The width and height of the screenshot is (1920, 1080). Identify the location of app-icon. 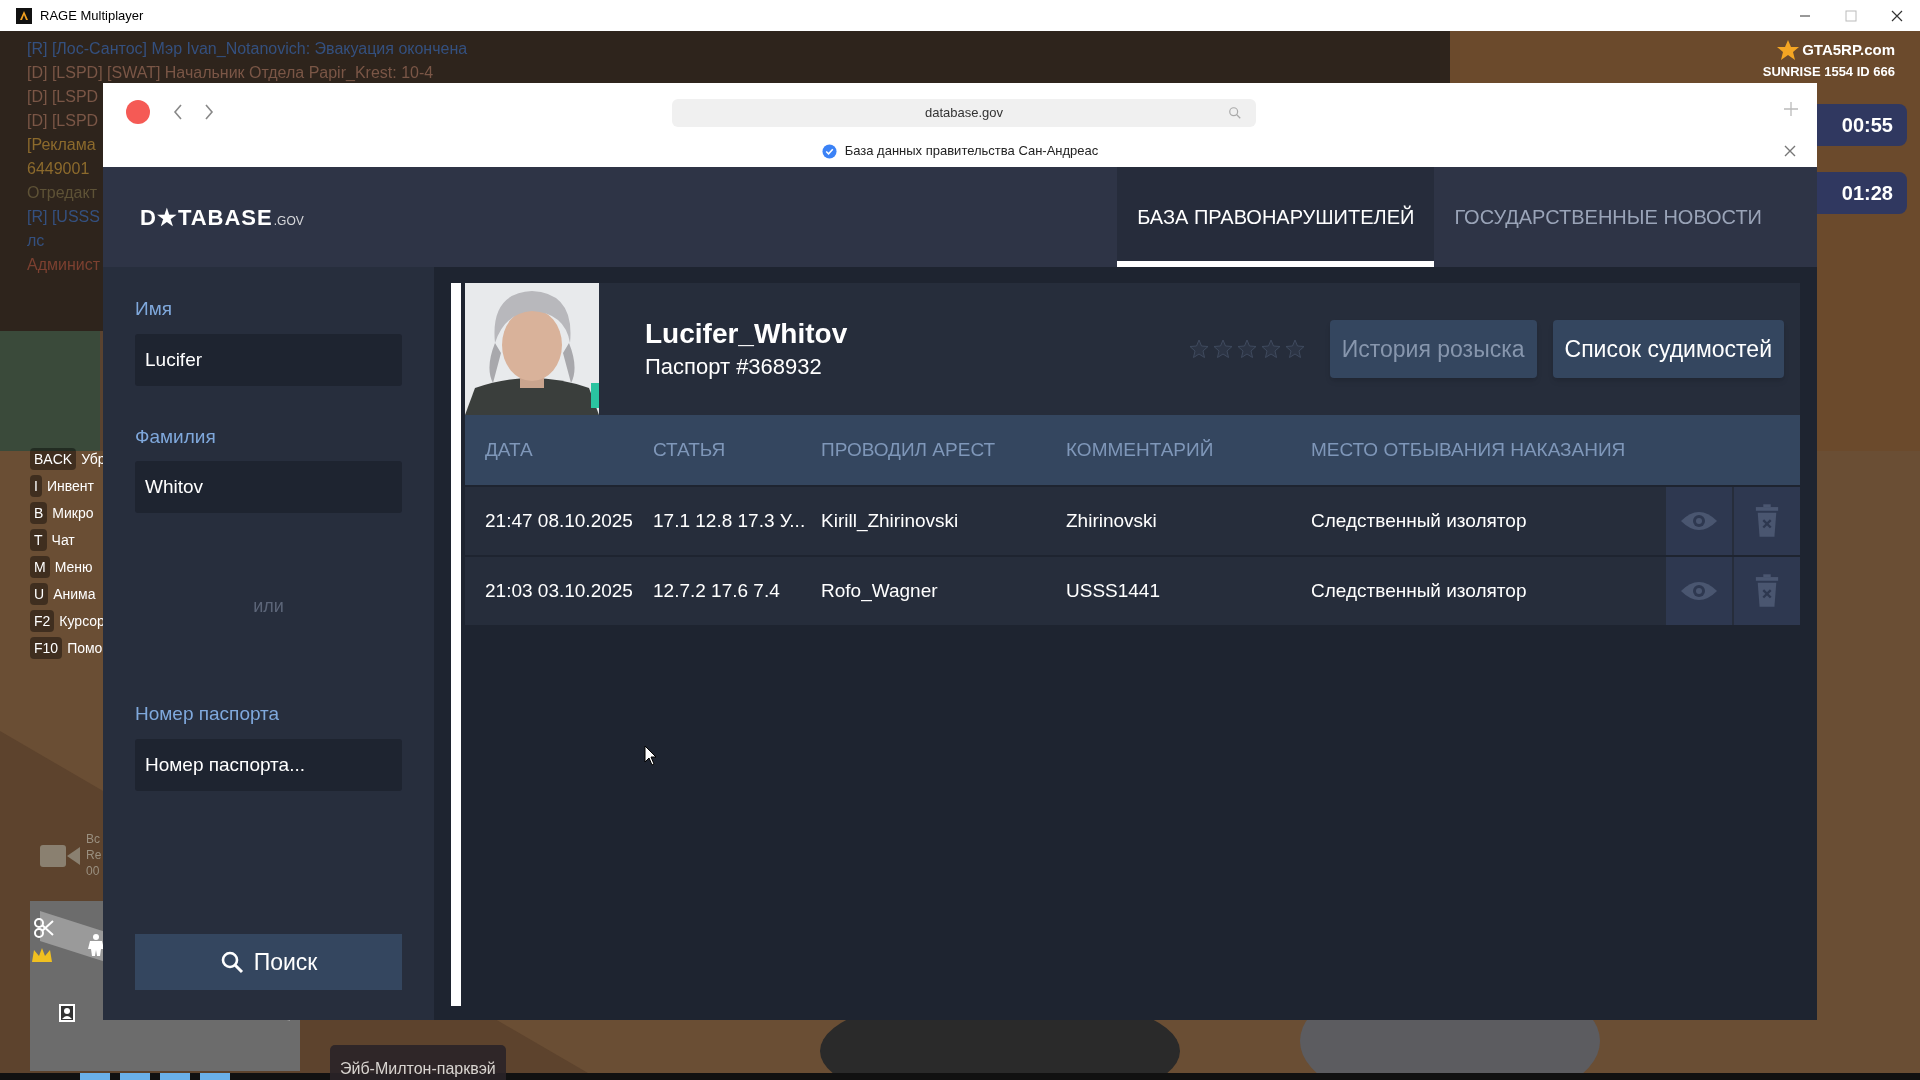
(24, 15).